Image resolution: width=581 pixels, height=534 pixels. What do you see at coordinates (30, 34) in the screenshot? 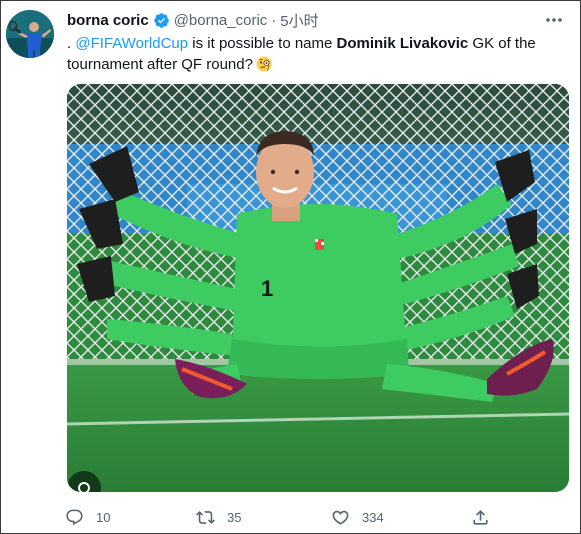
I see `author-avatar` at bounding box center [30, 34].